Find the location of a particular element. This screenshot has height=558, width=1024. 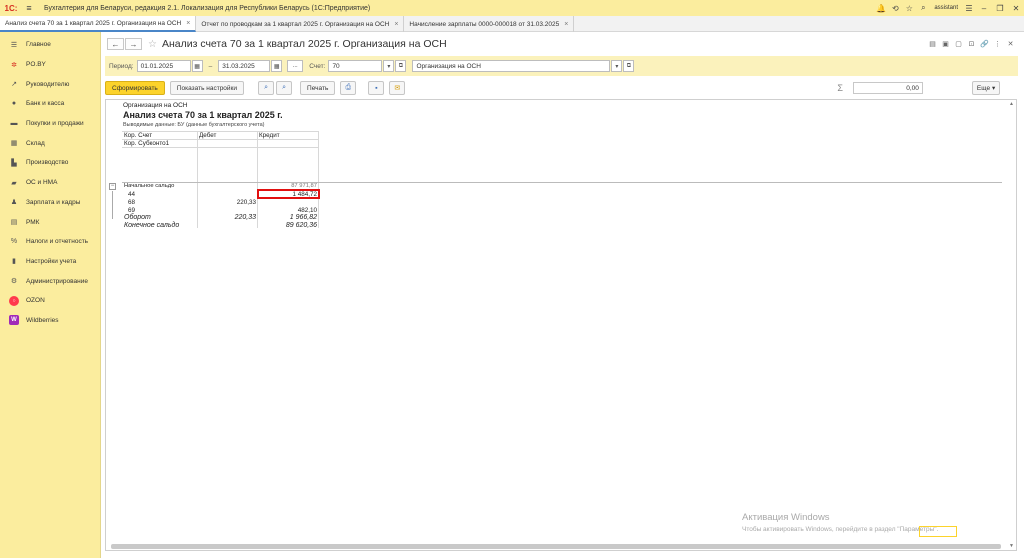

scroll-down-icon: ▼ is located at coordinates (1011, 546).